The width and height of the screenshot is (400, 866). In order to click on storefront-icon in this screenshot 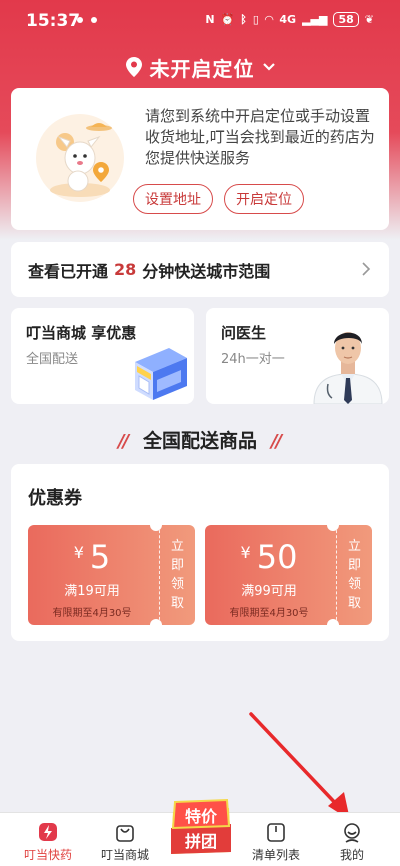, I will do `click(161, 374)`.